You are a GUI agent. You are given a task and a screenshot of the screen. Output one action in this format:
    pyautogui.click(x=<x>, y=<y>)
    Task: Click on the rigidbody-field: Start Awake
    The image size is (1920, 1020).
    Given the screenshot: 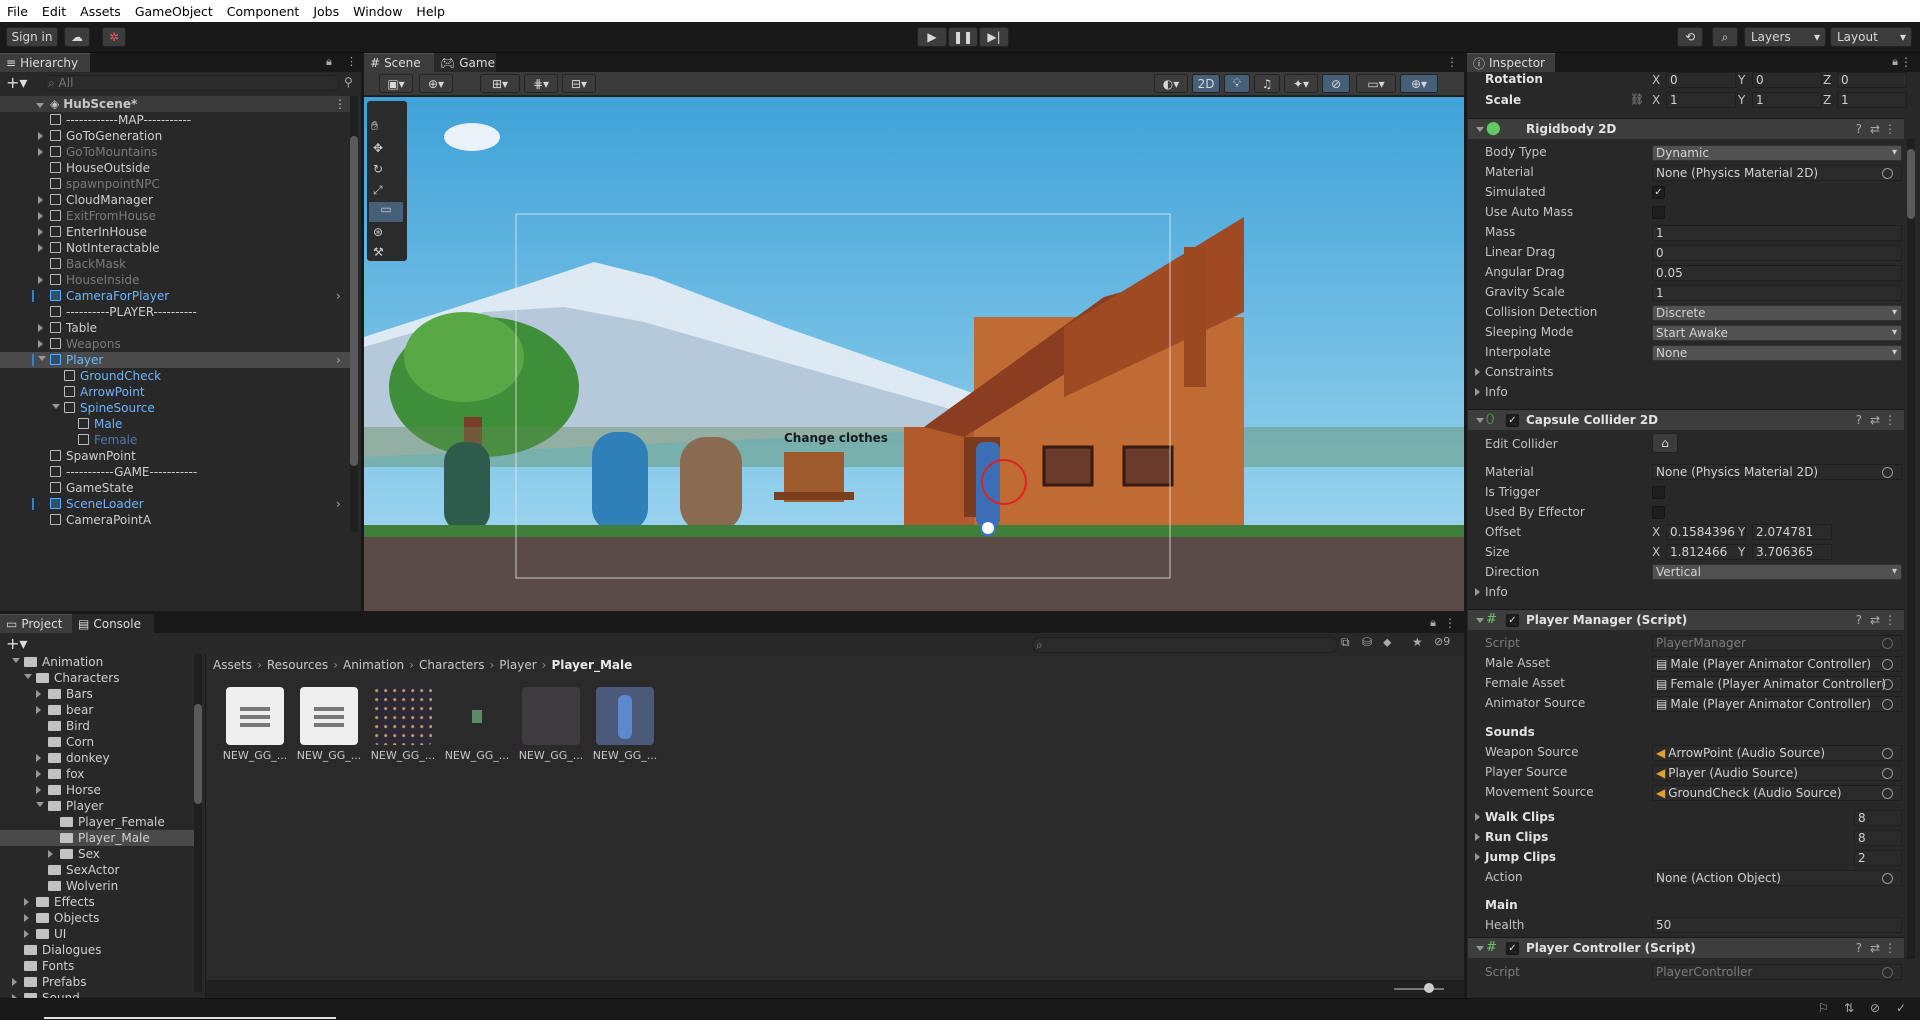 What is the action you would take?
    pyautogui.click(x=1777, y=333)
    